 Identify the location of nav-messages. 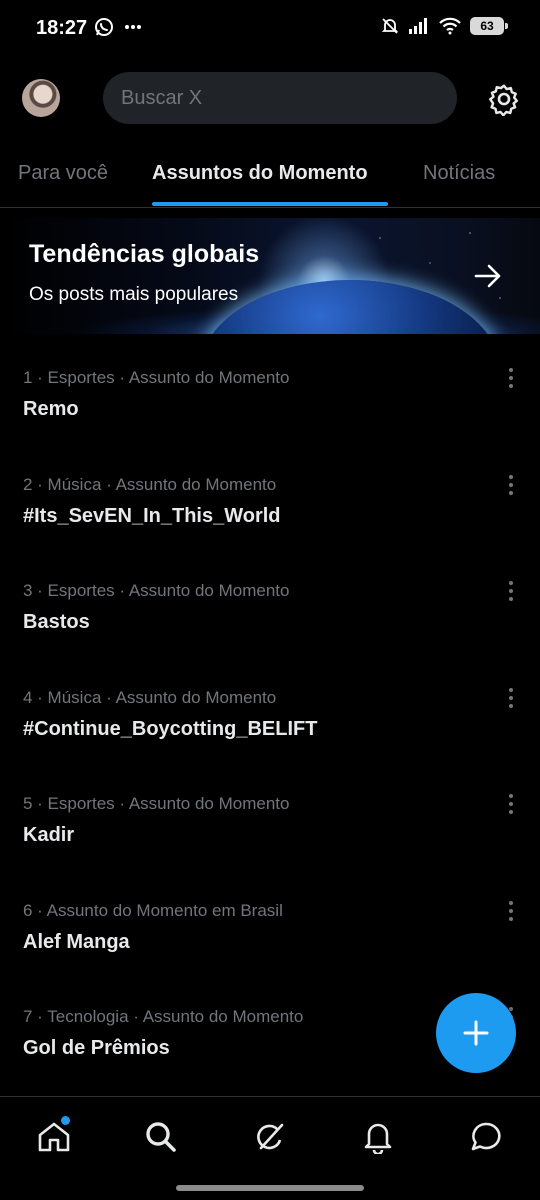
(486, 1137).